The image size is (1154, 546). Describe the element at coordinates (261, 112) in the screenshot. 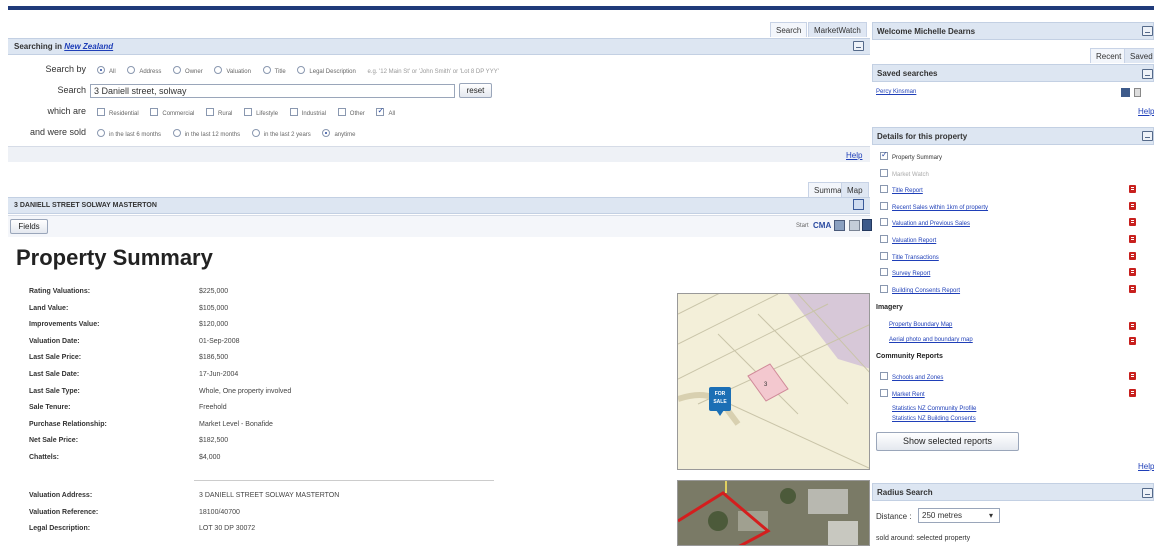

I see `checkbox-lifestyle: Lifestyle` at that location.